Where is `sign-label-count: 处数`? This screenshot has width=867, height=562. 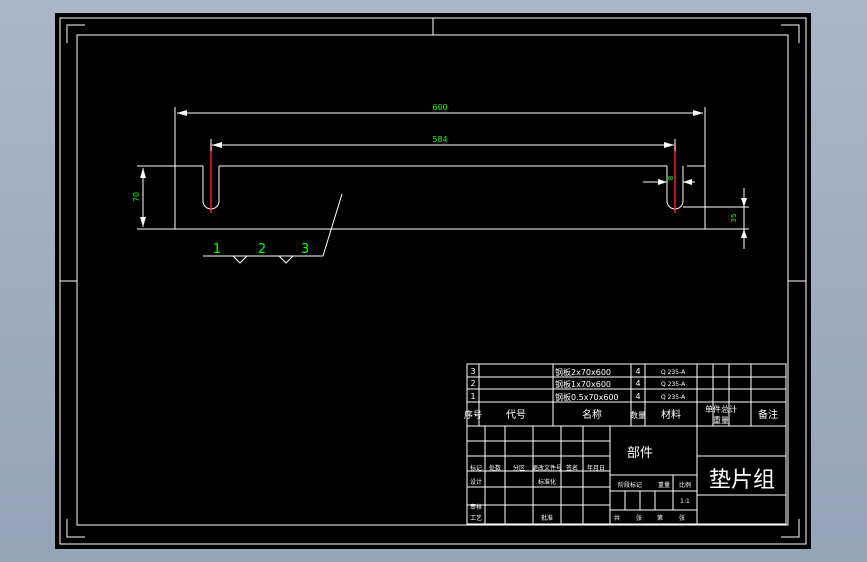
sign-label-count: 处数 is located at coordinates (495, 468).